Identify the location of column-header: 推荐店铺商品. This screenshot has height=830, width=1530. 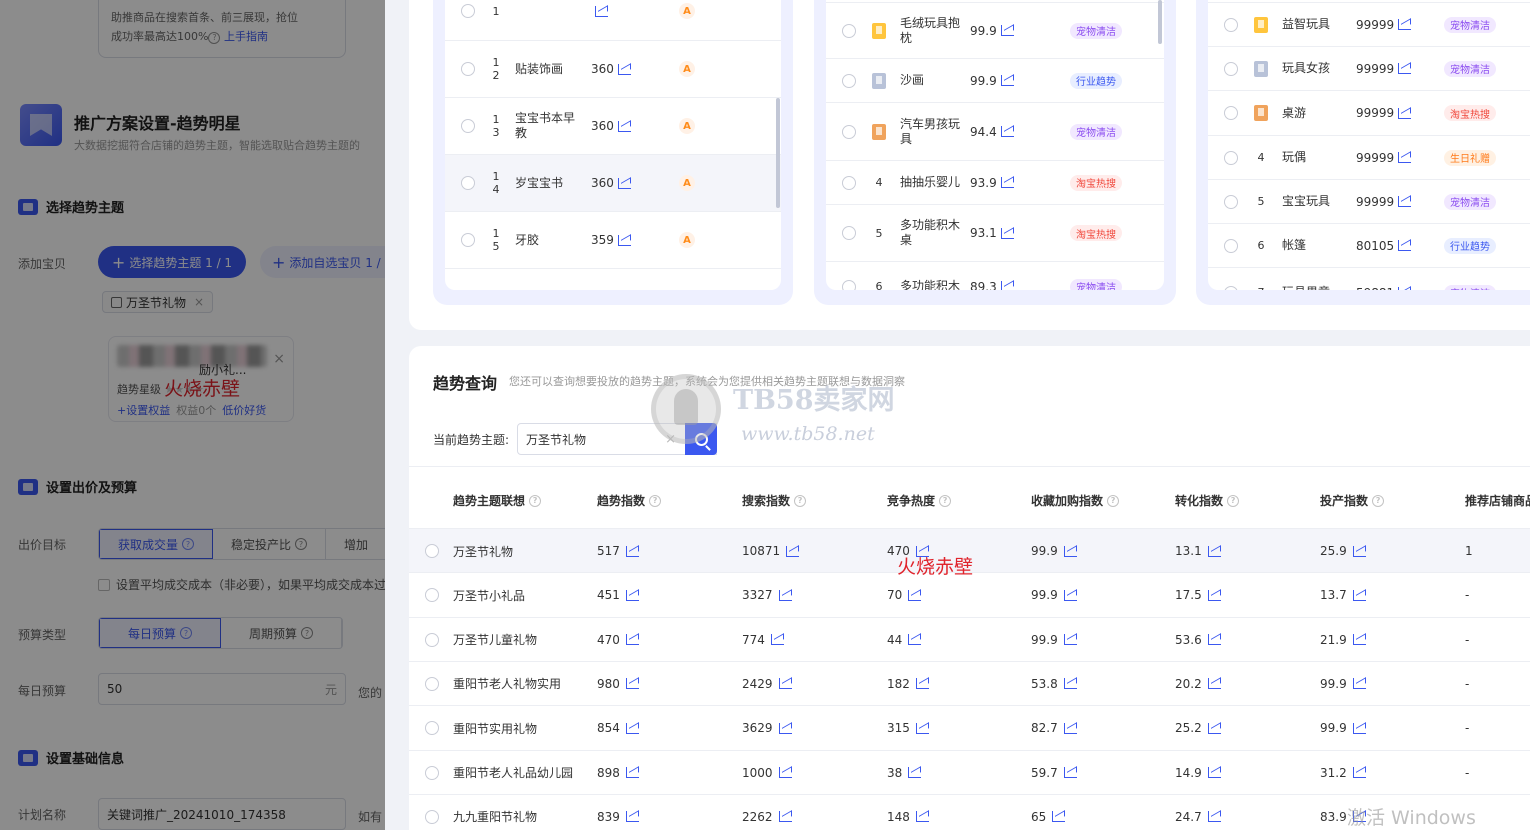
(1497, 500).